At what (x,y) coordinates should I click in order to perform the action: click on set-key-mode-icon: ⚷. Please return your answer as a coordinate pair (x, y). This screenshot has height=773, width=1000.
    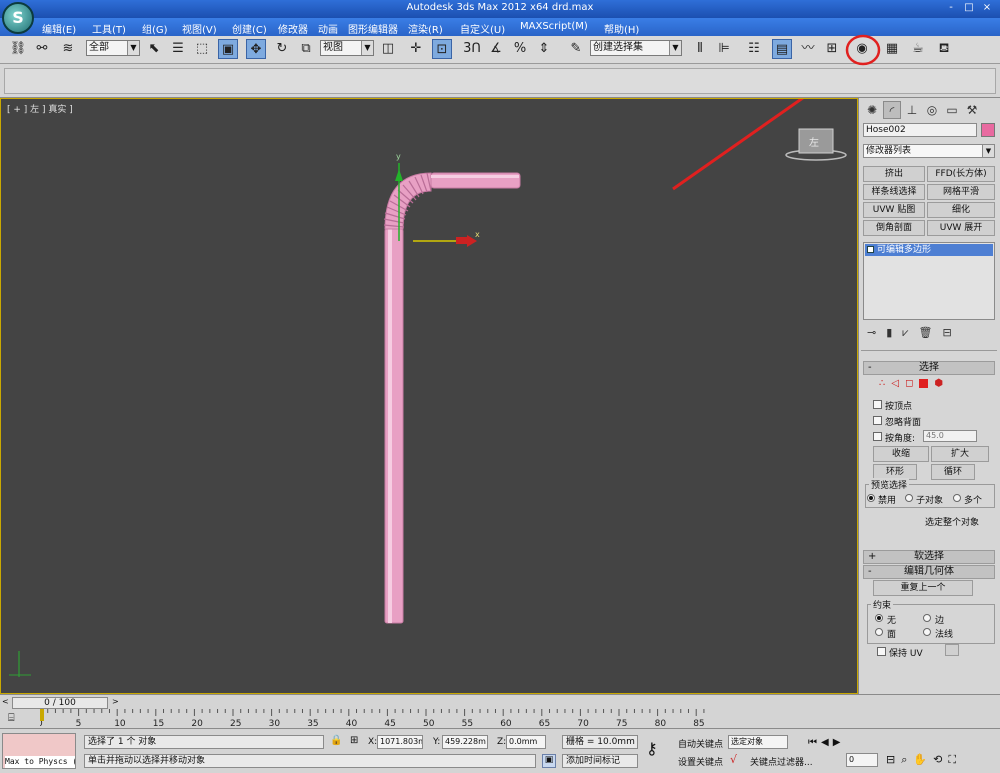
    Looking at the image, I should click on (652, 748).